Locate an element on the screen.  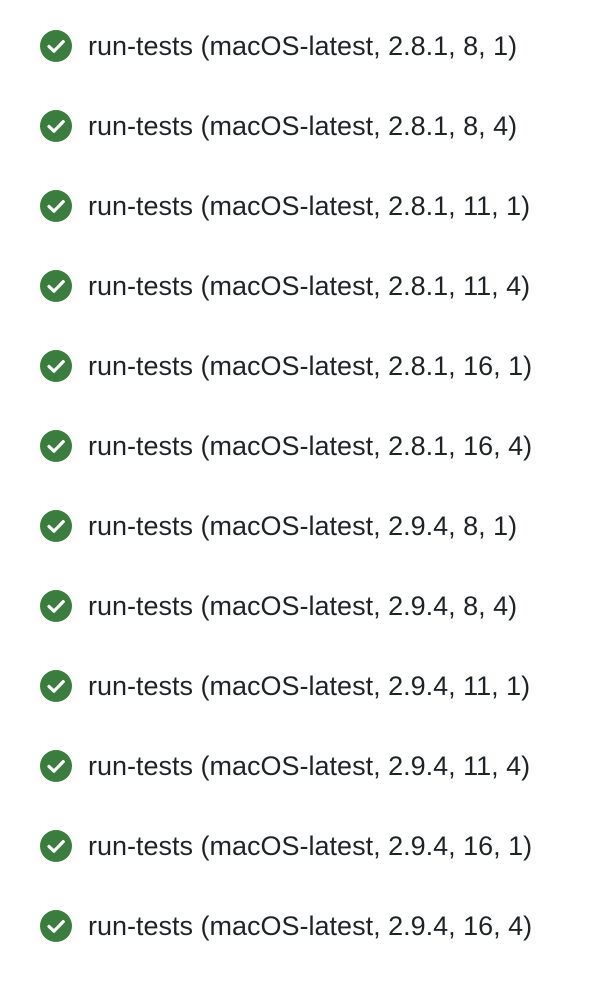
job-item: run-tests (macOS-latest, 2.8.1, 8, 1) is located at coordinates (299, 46).